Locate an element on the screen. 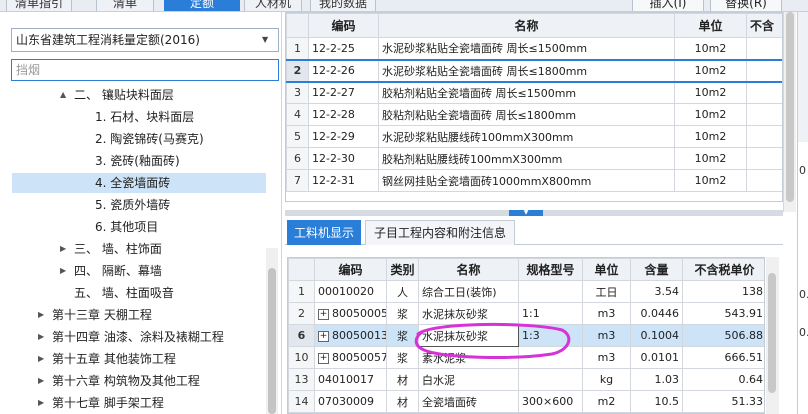 The image size is (808, 414). chevron-down-icon: ▼ is located at coordinates (268, 40).